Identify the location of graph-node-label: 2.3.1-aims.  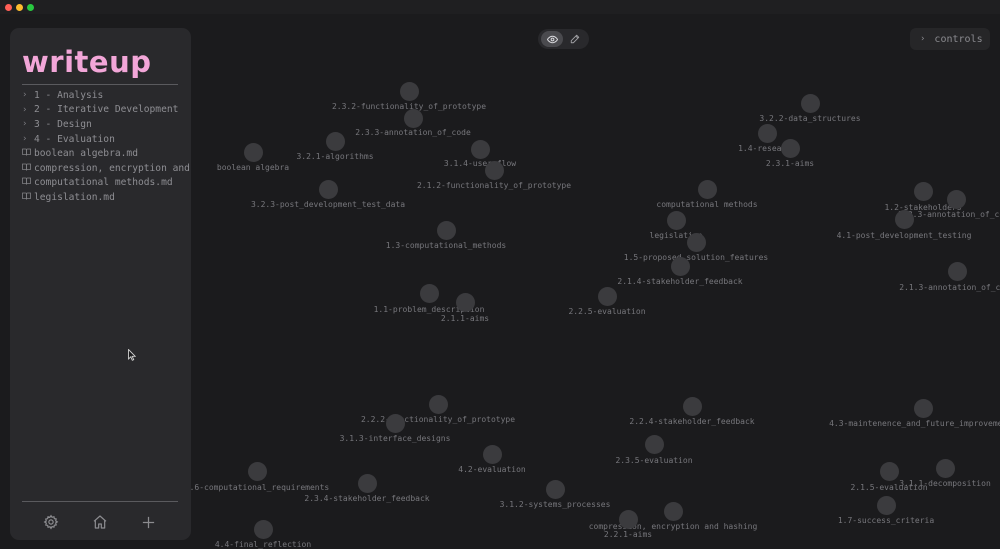
(790, 163).